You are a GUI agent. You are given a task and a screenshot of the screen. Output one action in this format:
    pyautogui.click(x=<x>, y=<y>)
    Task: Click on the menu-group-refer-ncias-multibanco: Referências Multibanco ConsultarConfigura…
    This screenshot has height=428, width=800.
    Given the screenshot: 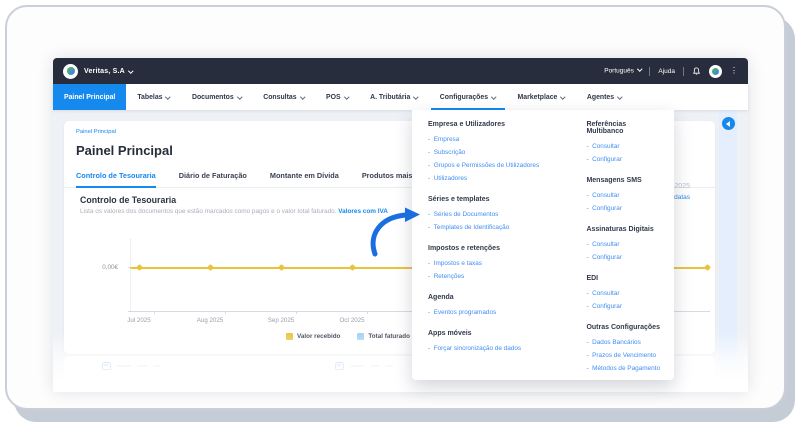 What is the action you would take?
    pyautogui.click(x=623, y=143)
    